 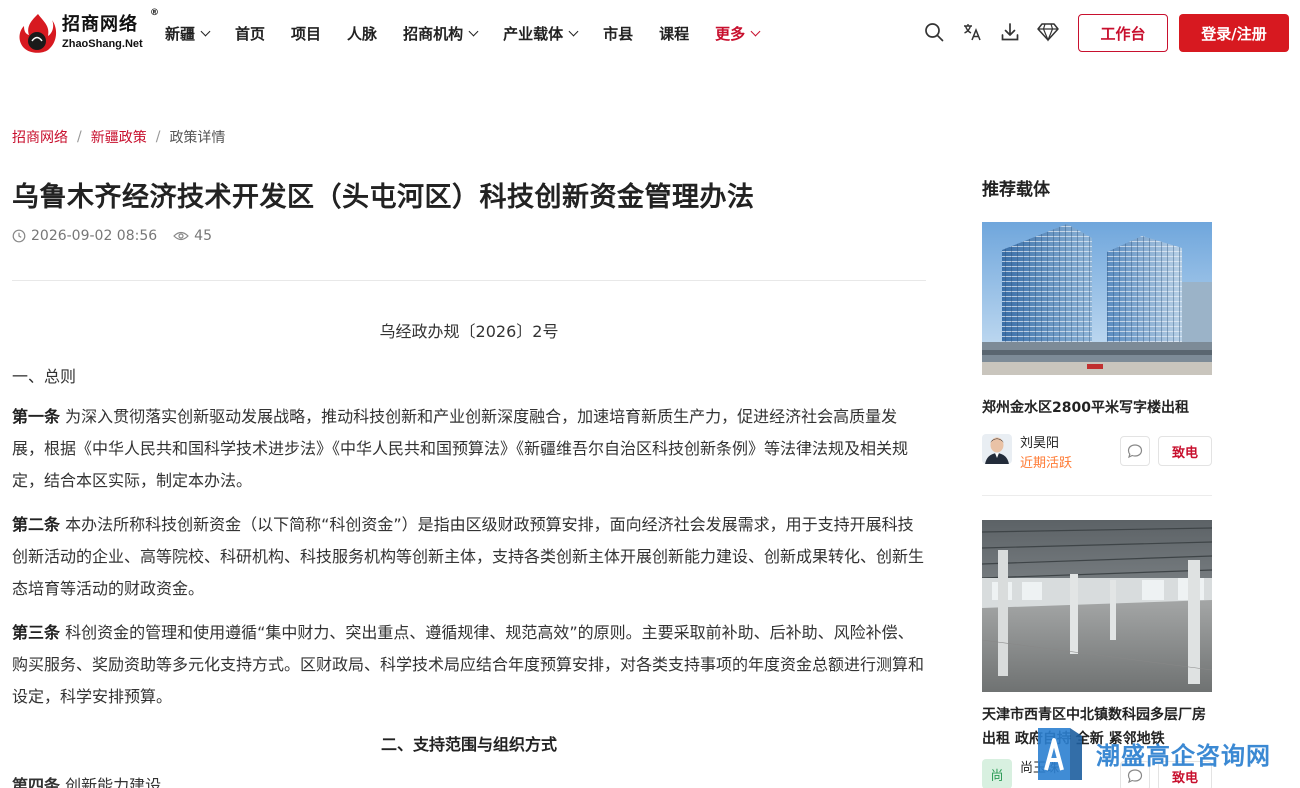 I want to click on nav-label: 市县, so click(x=618, y=33).